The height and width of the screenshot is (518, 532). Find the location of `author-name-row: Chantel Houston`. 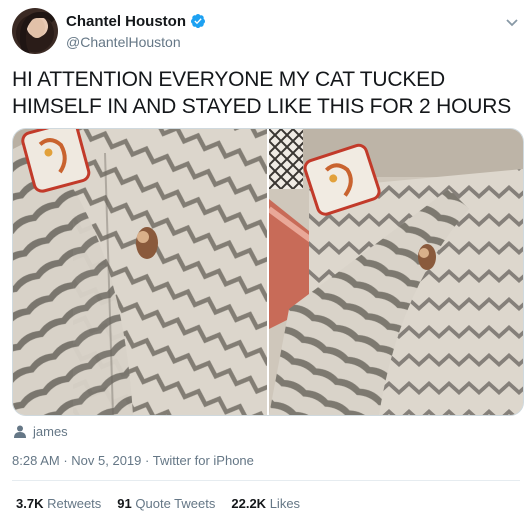

author-name-row: Chantel Houston is located at coordinates (136, 22).